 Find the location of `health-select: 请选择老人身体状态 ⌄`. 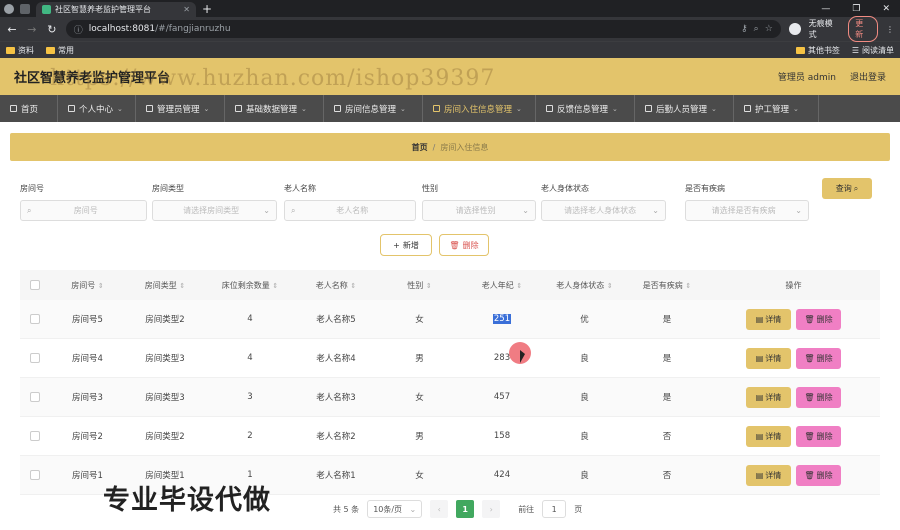

health-select: 请选择老人身体状态 ⌄ is located at coordinates (603, 210).